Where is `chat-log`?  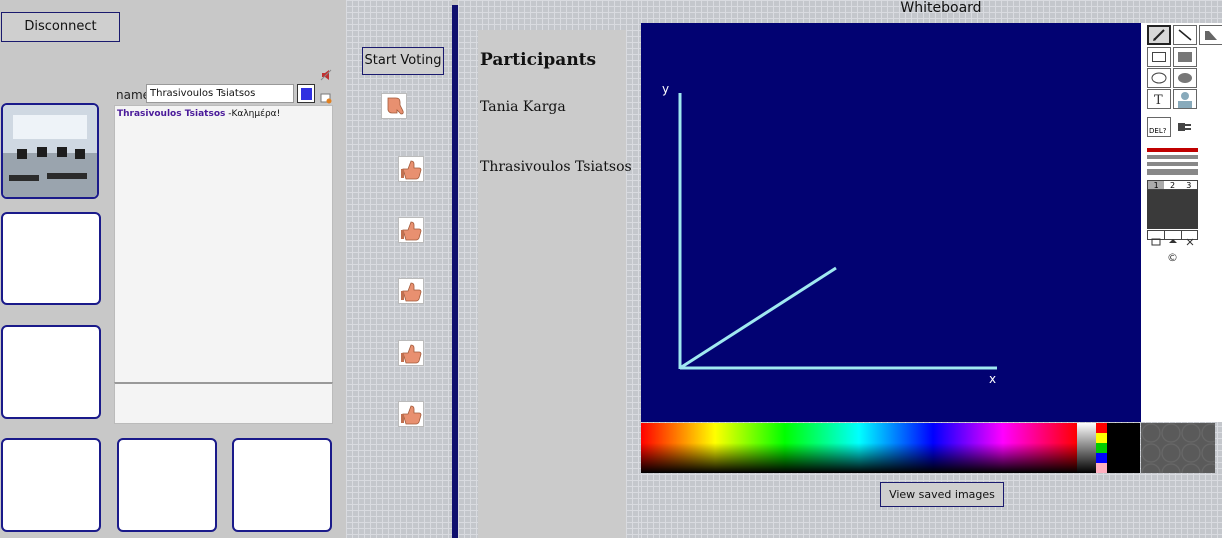
chat-log is located at coordinates (223, 244).